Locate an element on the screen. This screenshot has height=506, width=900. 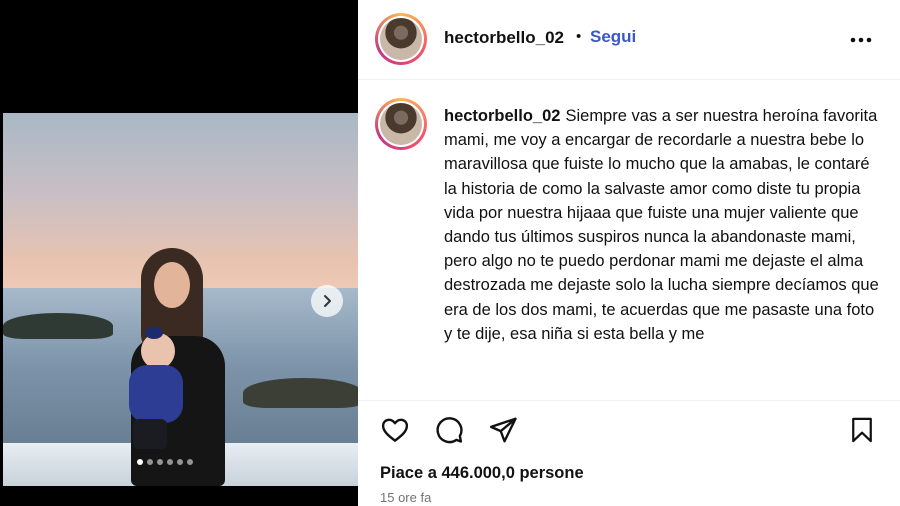
photo-baby-body is located at coordinates (156, 394).